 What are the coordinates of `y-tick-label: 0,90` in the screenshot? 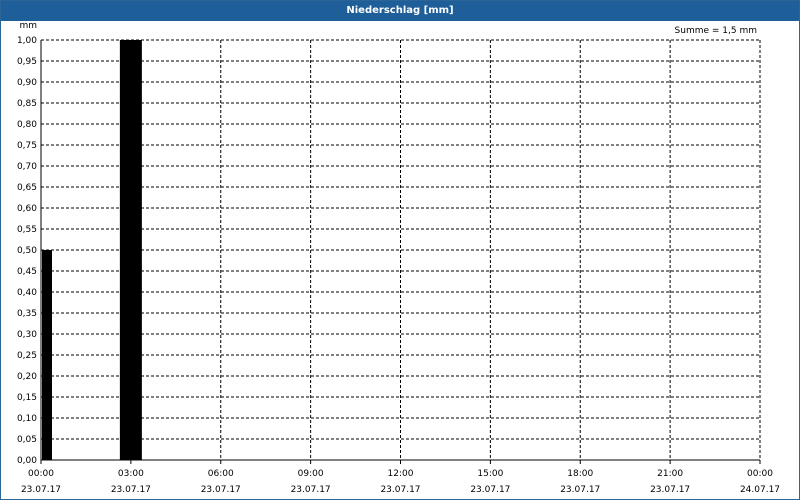 It's located at (27, 83).